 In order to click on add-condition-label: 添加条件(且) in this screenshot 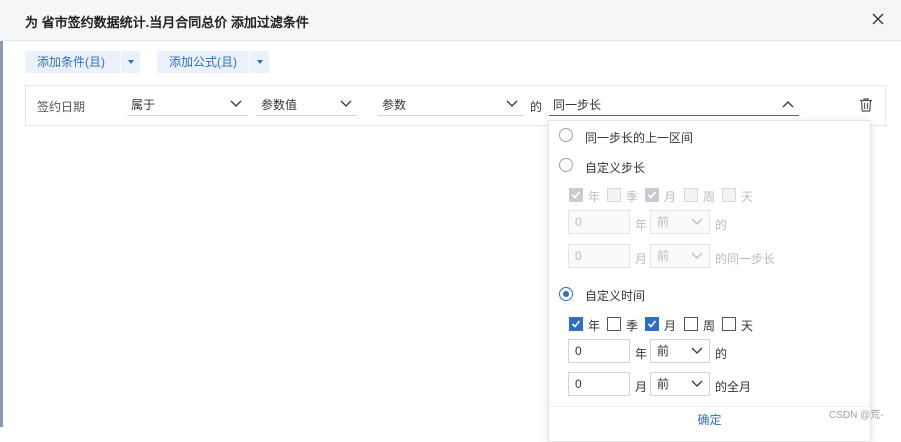, I will do `click(71, 62)`.